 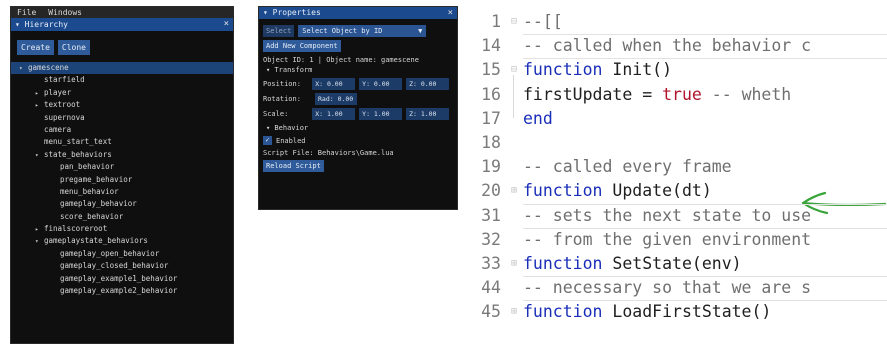 I want to click on tree-item: gameplay_open_behavior, so click(x=122, y=254).